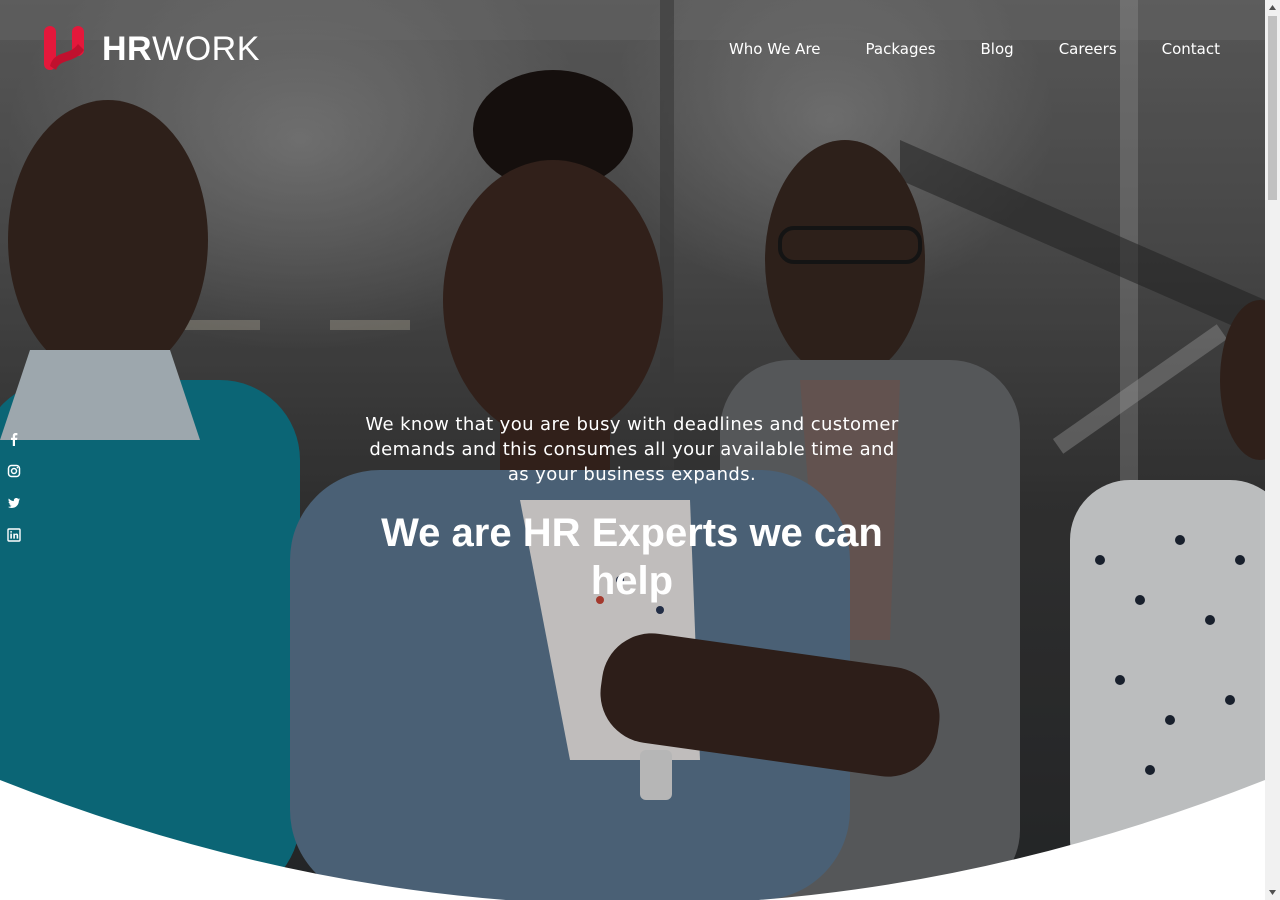  What do you see at coordinates (127, 49) in the screenshot?
I see `brand-name-strong: HR` at bounding box center [127, 49].